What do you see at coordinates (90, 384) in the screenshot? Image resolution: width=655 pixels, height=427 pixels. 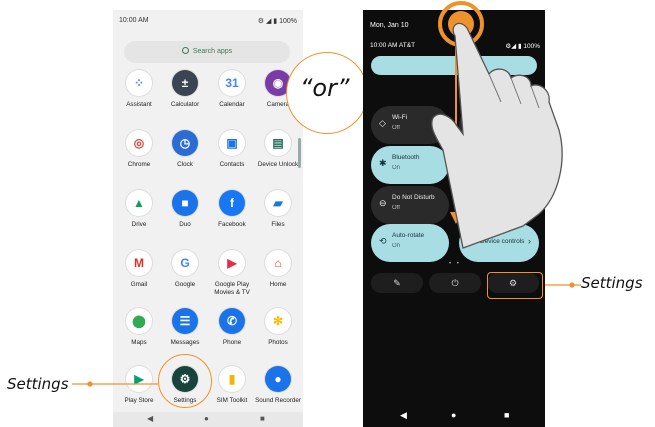 I see `left-callout-dot` at bounding box center [90, 384].